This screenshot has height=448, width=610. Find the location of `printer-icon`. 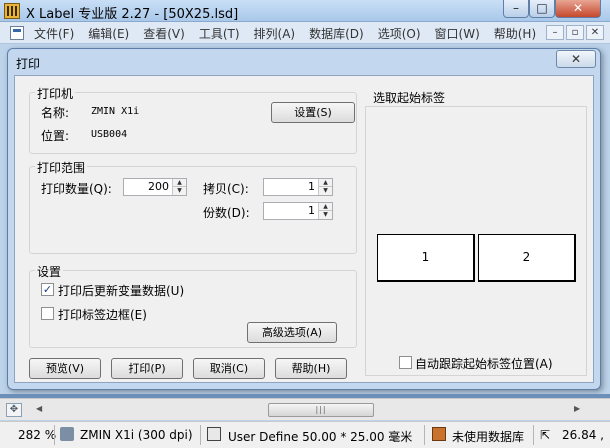

printer-icon is located at coordinates (67, 434).